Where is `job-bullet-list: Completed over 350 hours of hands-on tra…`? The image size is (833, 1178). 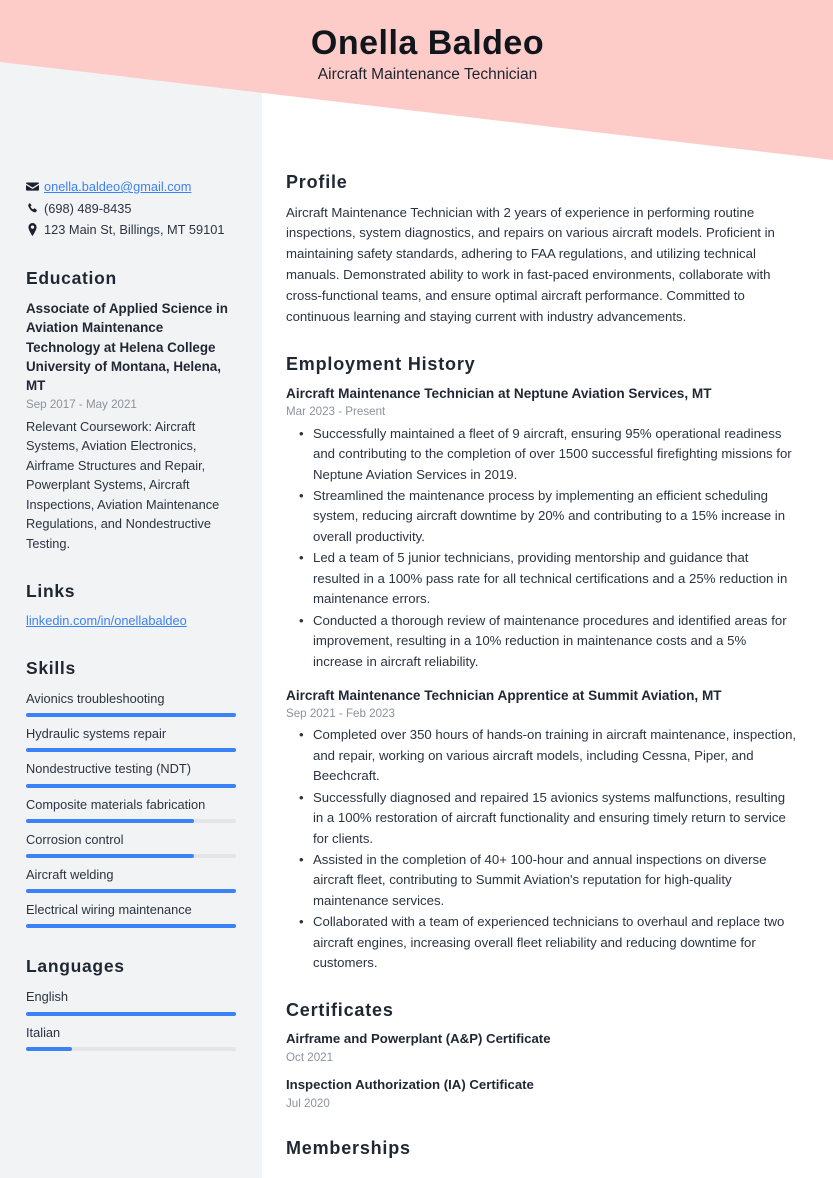 job-bullet-list: Completed over 350 hours of hands-on tra… is located at coordinates (541, 849).